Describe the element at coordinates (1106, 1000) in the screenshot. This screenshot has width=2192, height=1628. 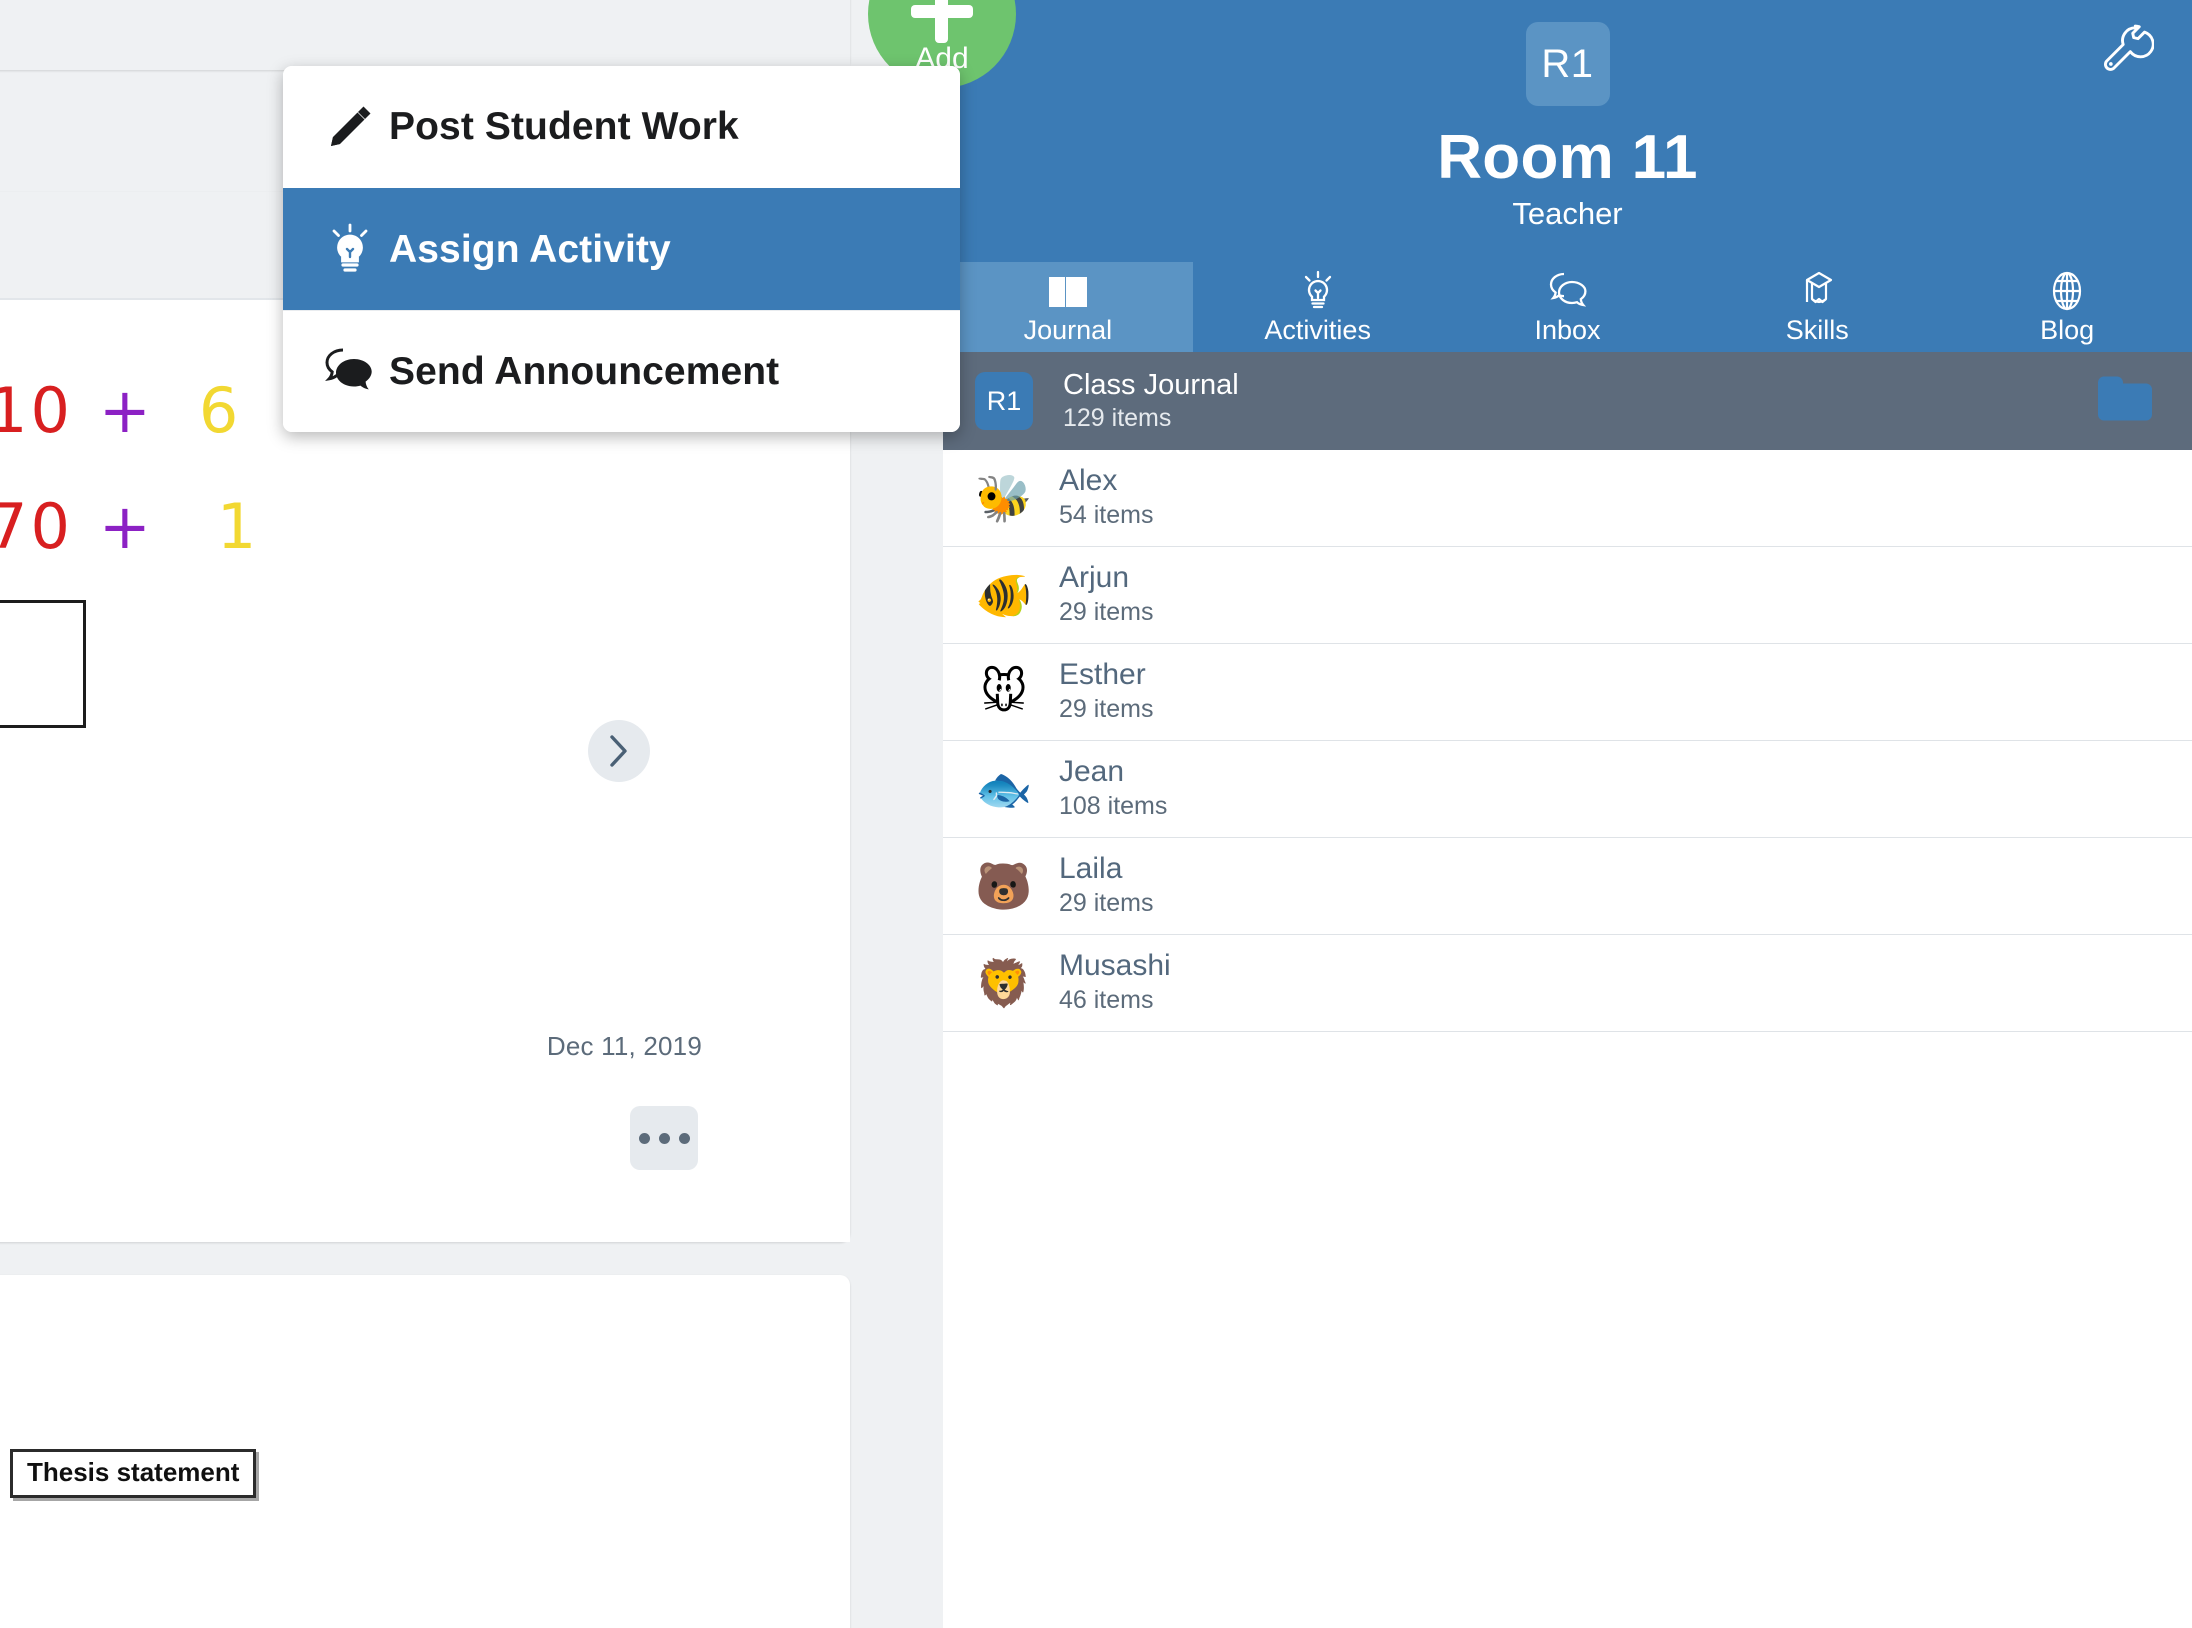
I see `student-item-count: 46 items` at that location.